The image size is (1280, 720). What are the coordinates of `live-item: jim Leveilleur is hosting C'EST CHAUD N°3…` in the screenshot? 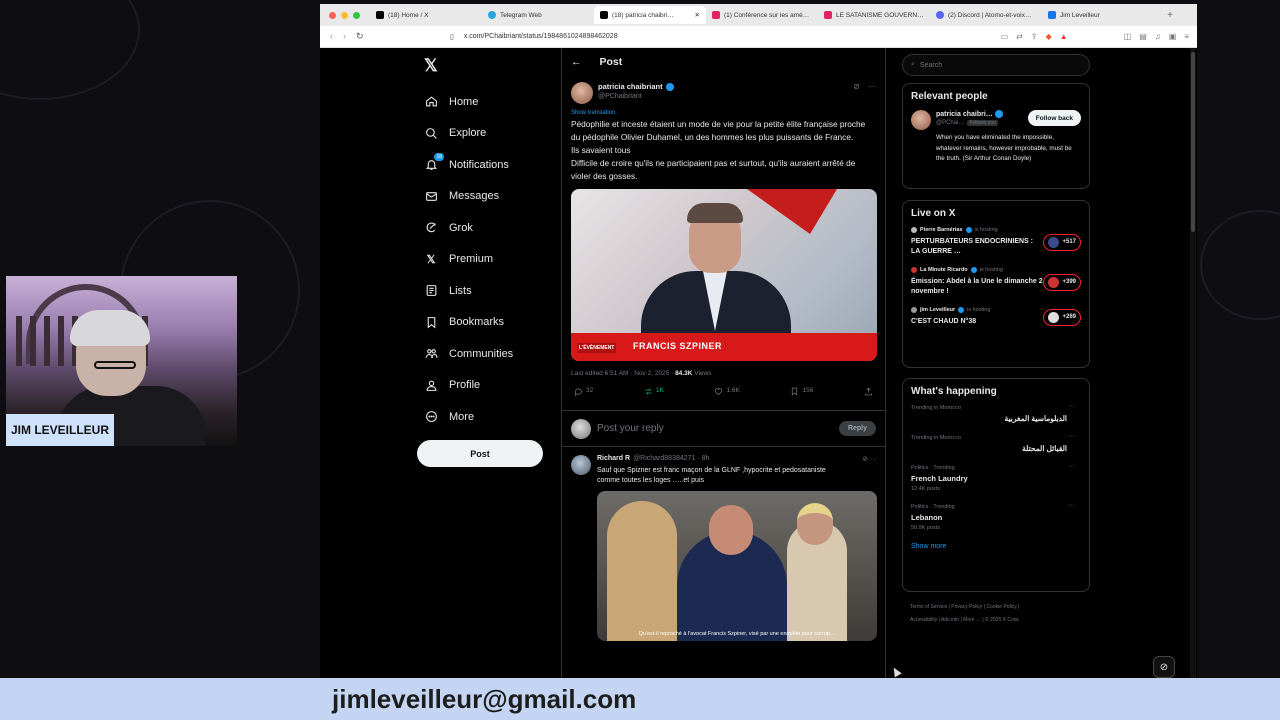 It's located at (996, 317).